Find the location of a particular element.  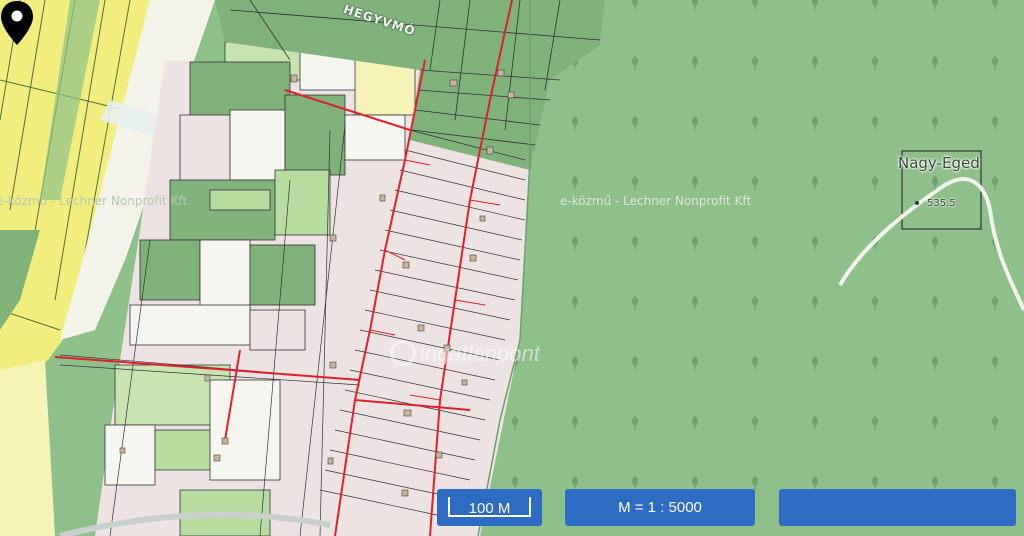

scale-label: 100 M is located at coordinates (489, 508).